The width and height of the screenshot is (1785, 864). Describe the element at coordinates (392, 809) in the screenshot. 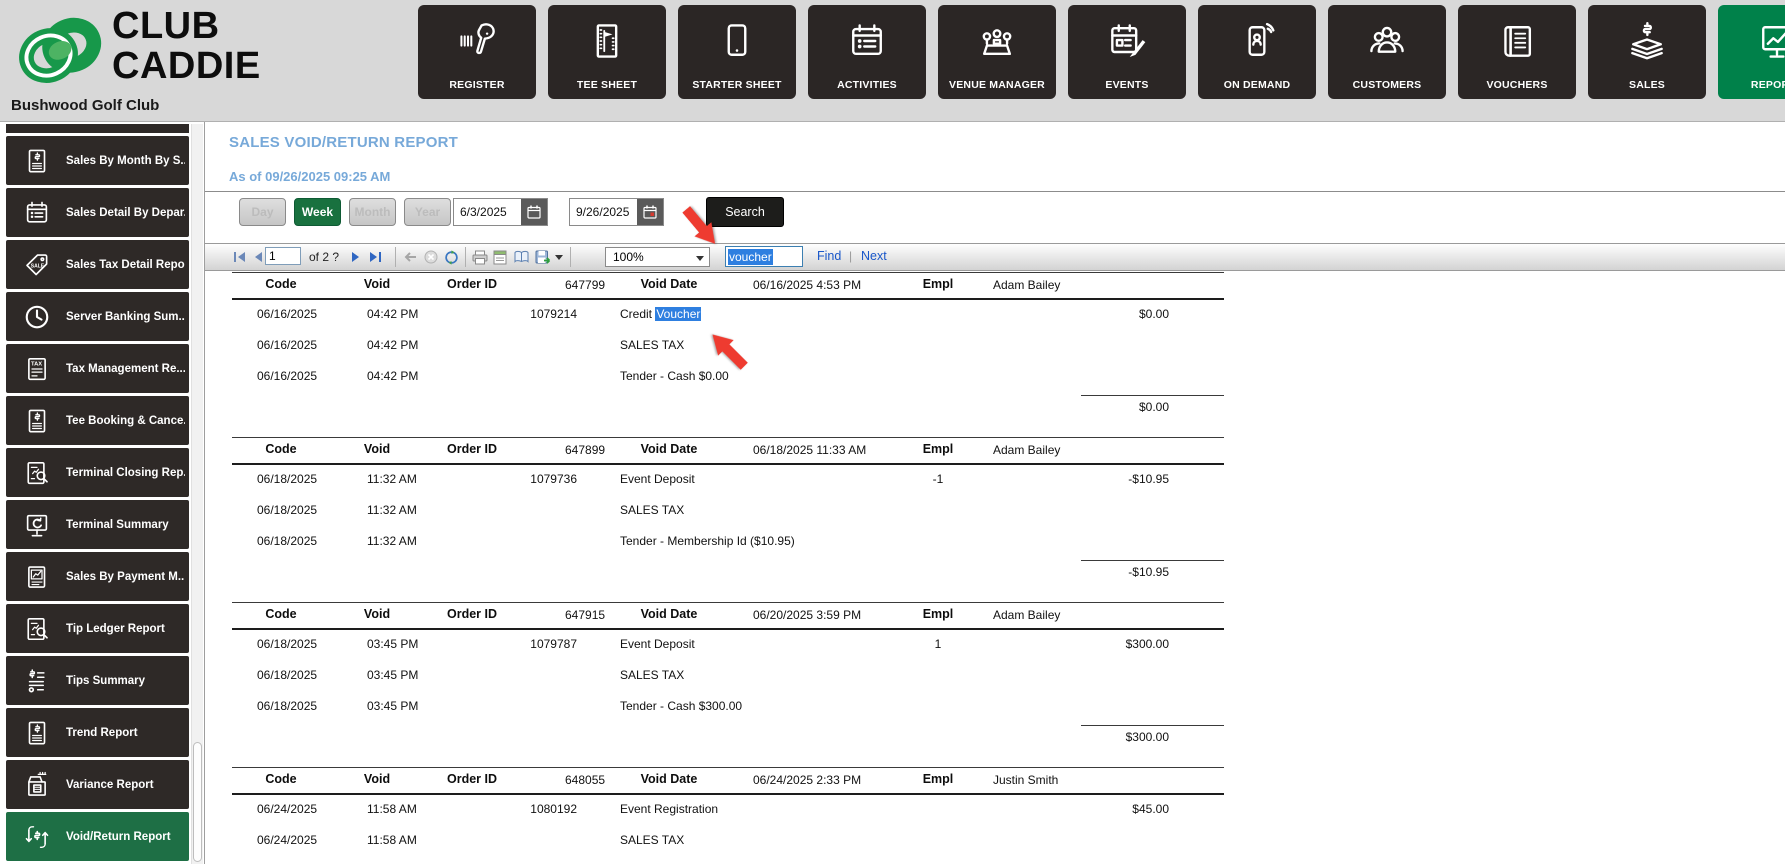

I see `cell-time: 11:58 AM` at that location.